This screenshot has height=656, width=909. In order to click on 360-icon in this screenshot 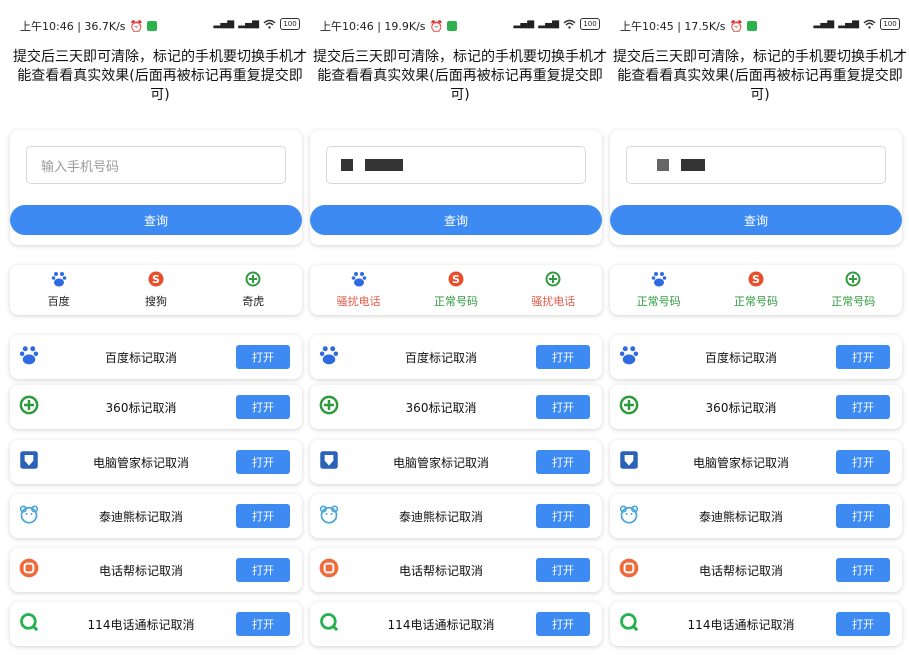, I will do `click(629, 407)`.